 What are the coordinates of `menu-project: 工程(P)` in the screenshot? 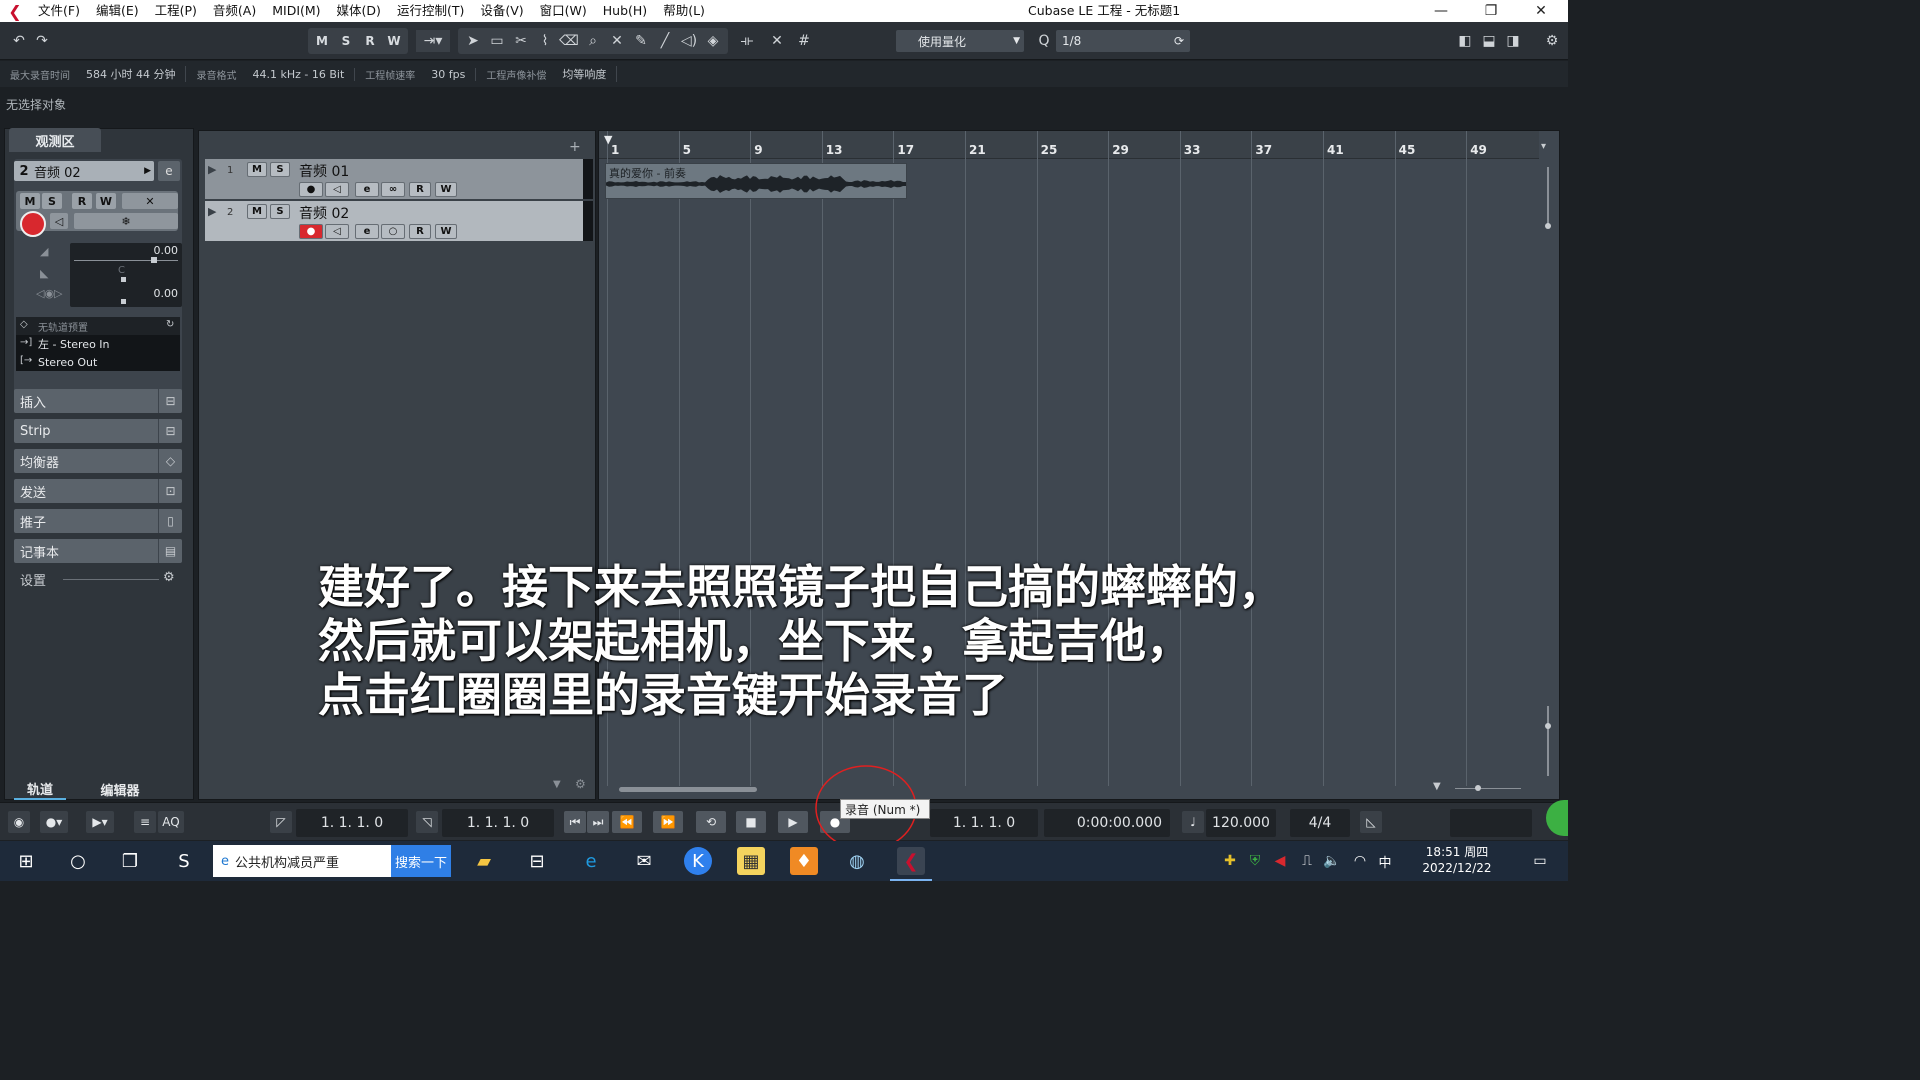 It's located at (176, 11).